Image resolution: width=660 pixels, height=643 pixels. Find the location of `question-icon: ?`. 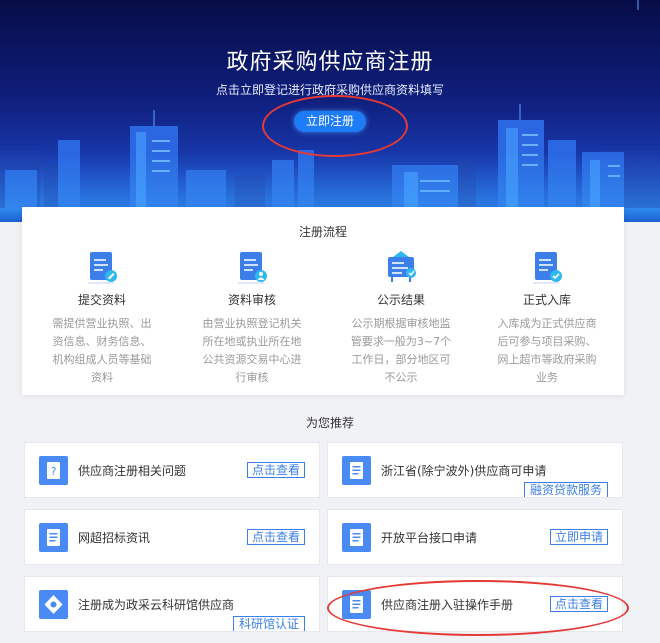

question-icon: ? is located at coordinates (53, 470).